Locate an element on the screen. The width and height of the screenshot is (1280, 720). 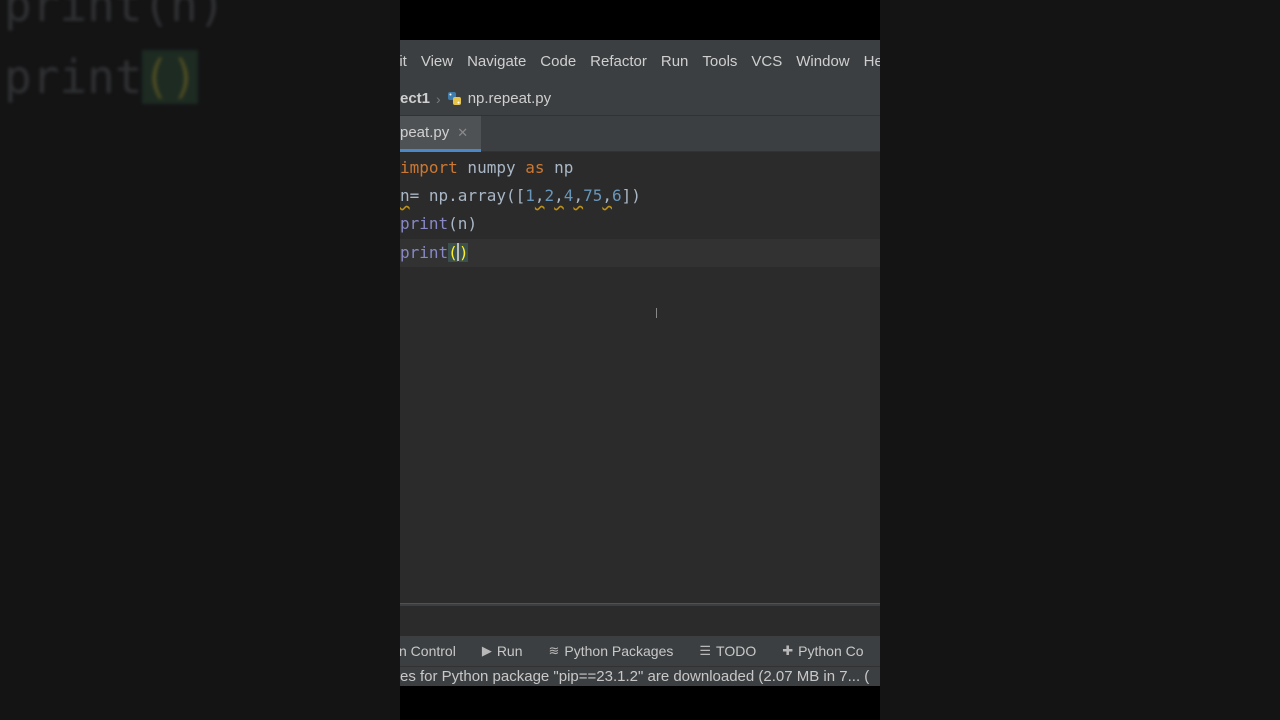
tool-todo: ☰ TODO is located at coordinates (727, 651).